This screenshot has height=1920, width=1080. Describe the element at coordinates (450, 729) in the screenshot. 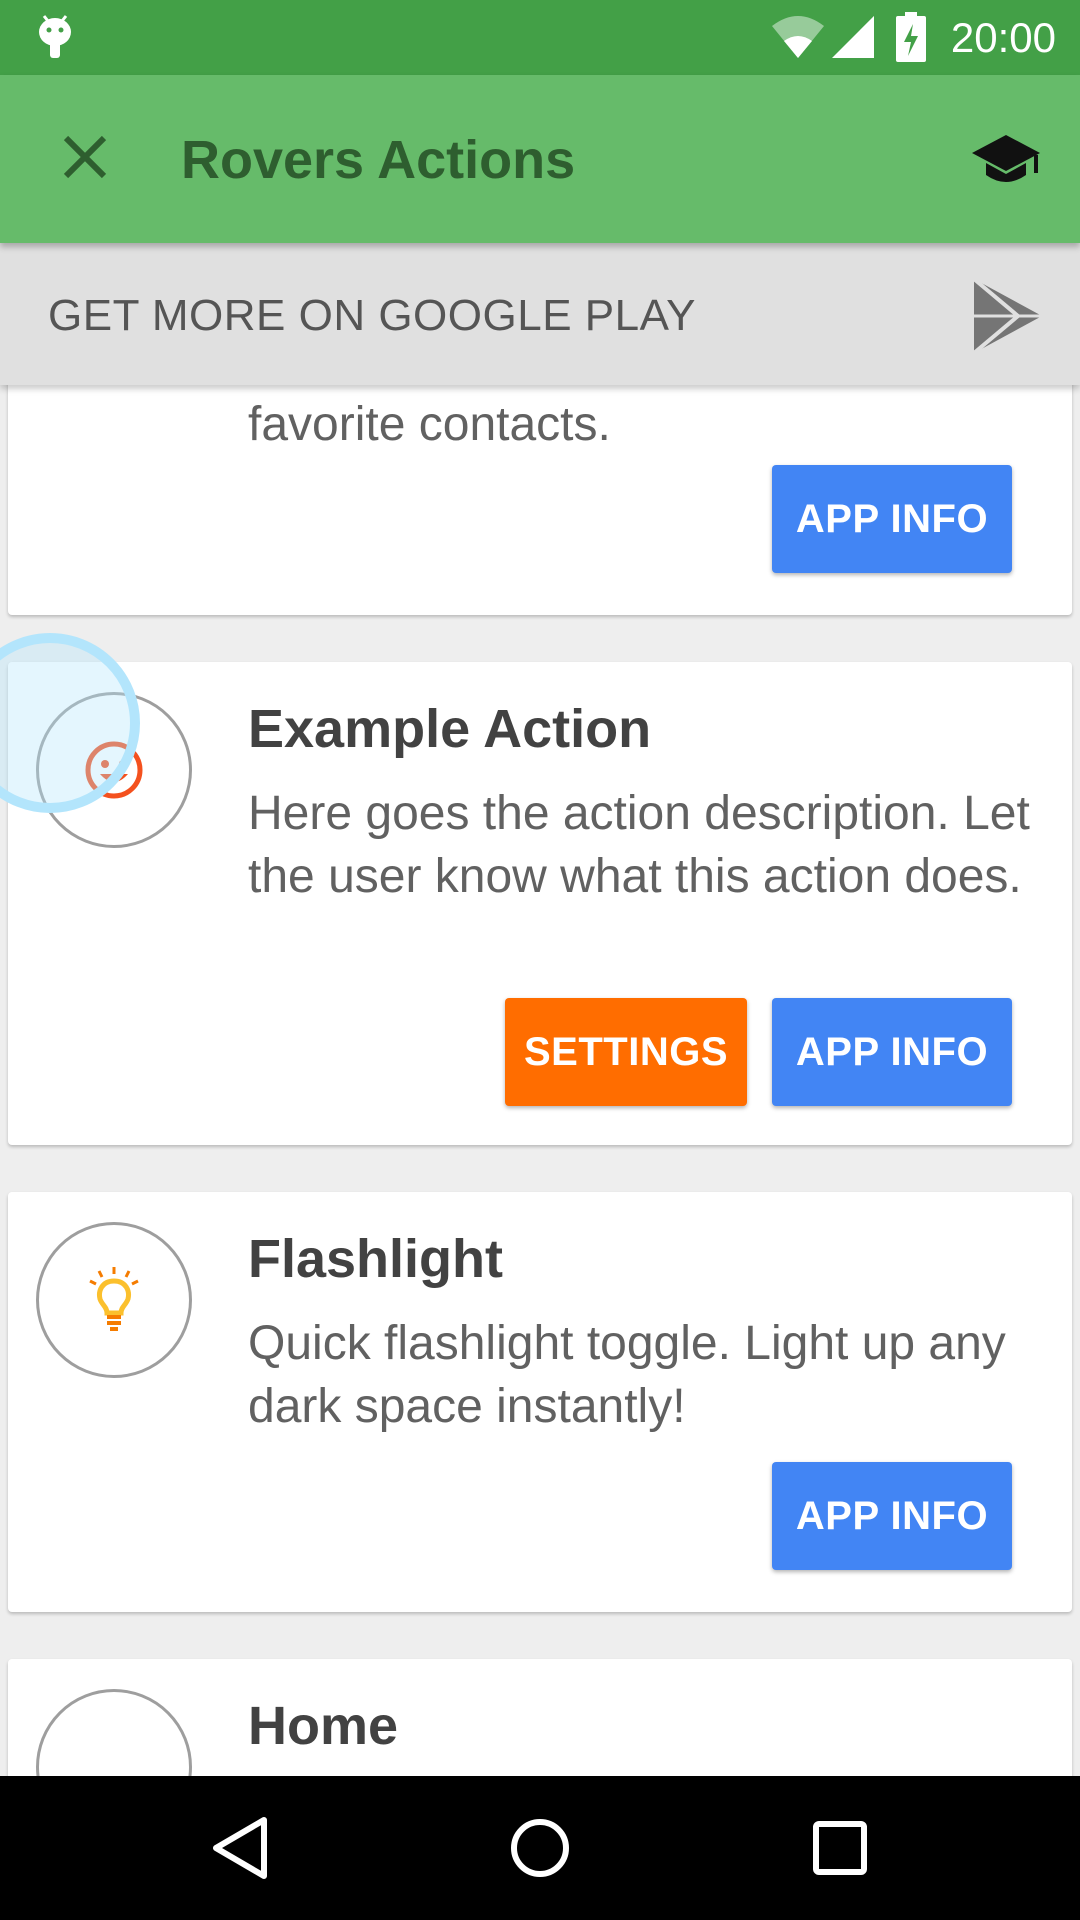

I see `action-title: Example Action` at that location.